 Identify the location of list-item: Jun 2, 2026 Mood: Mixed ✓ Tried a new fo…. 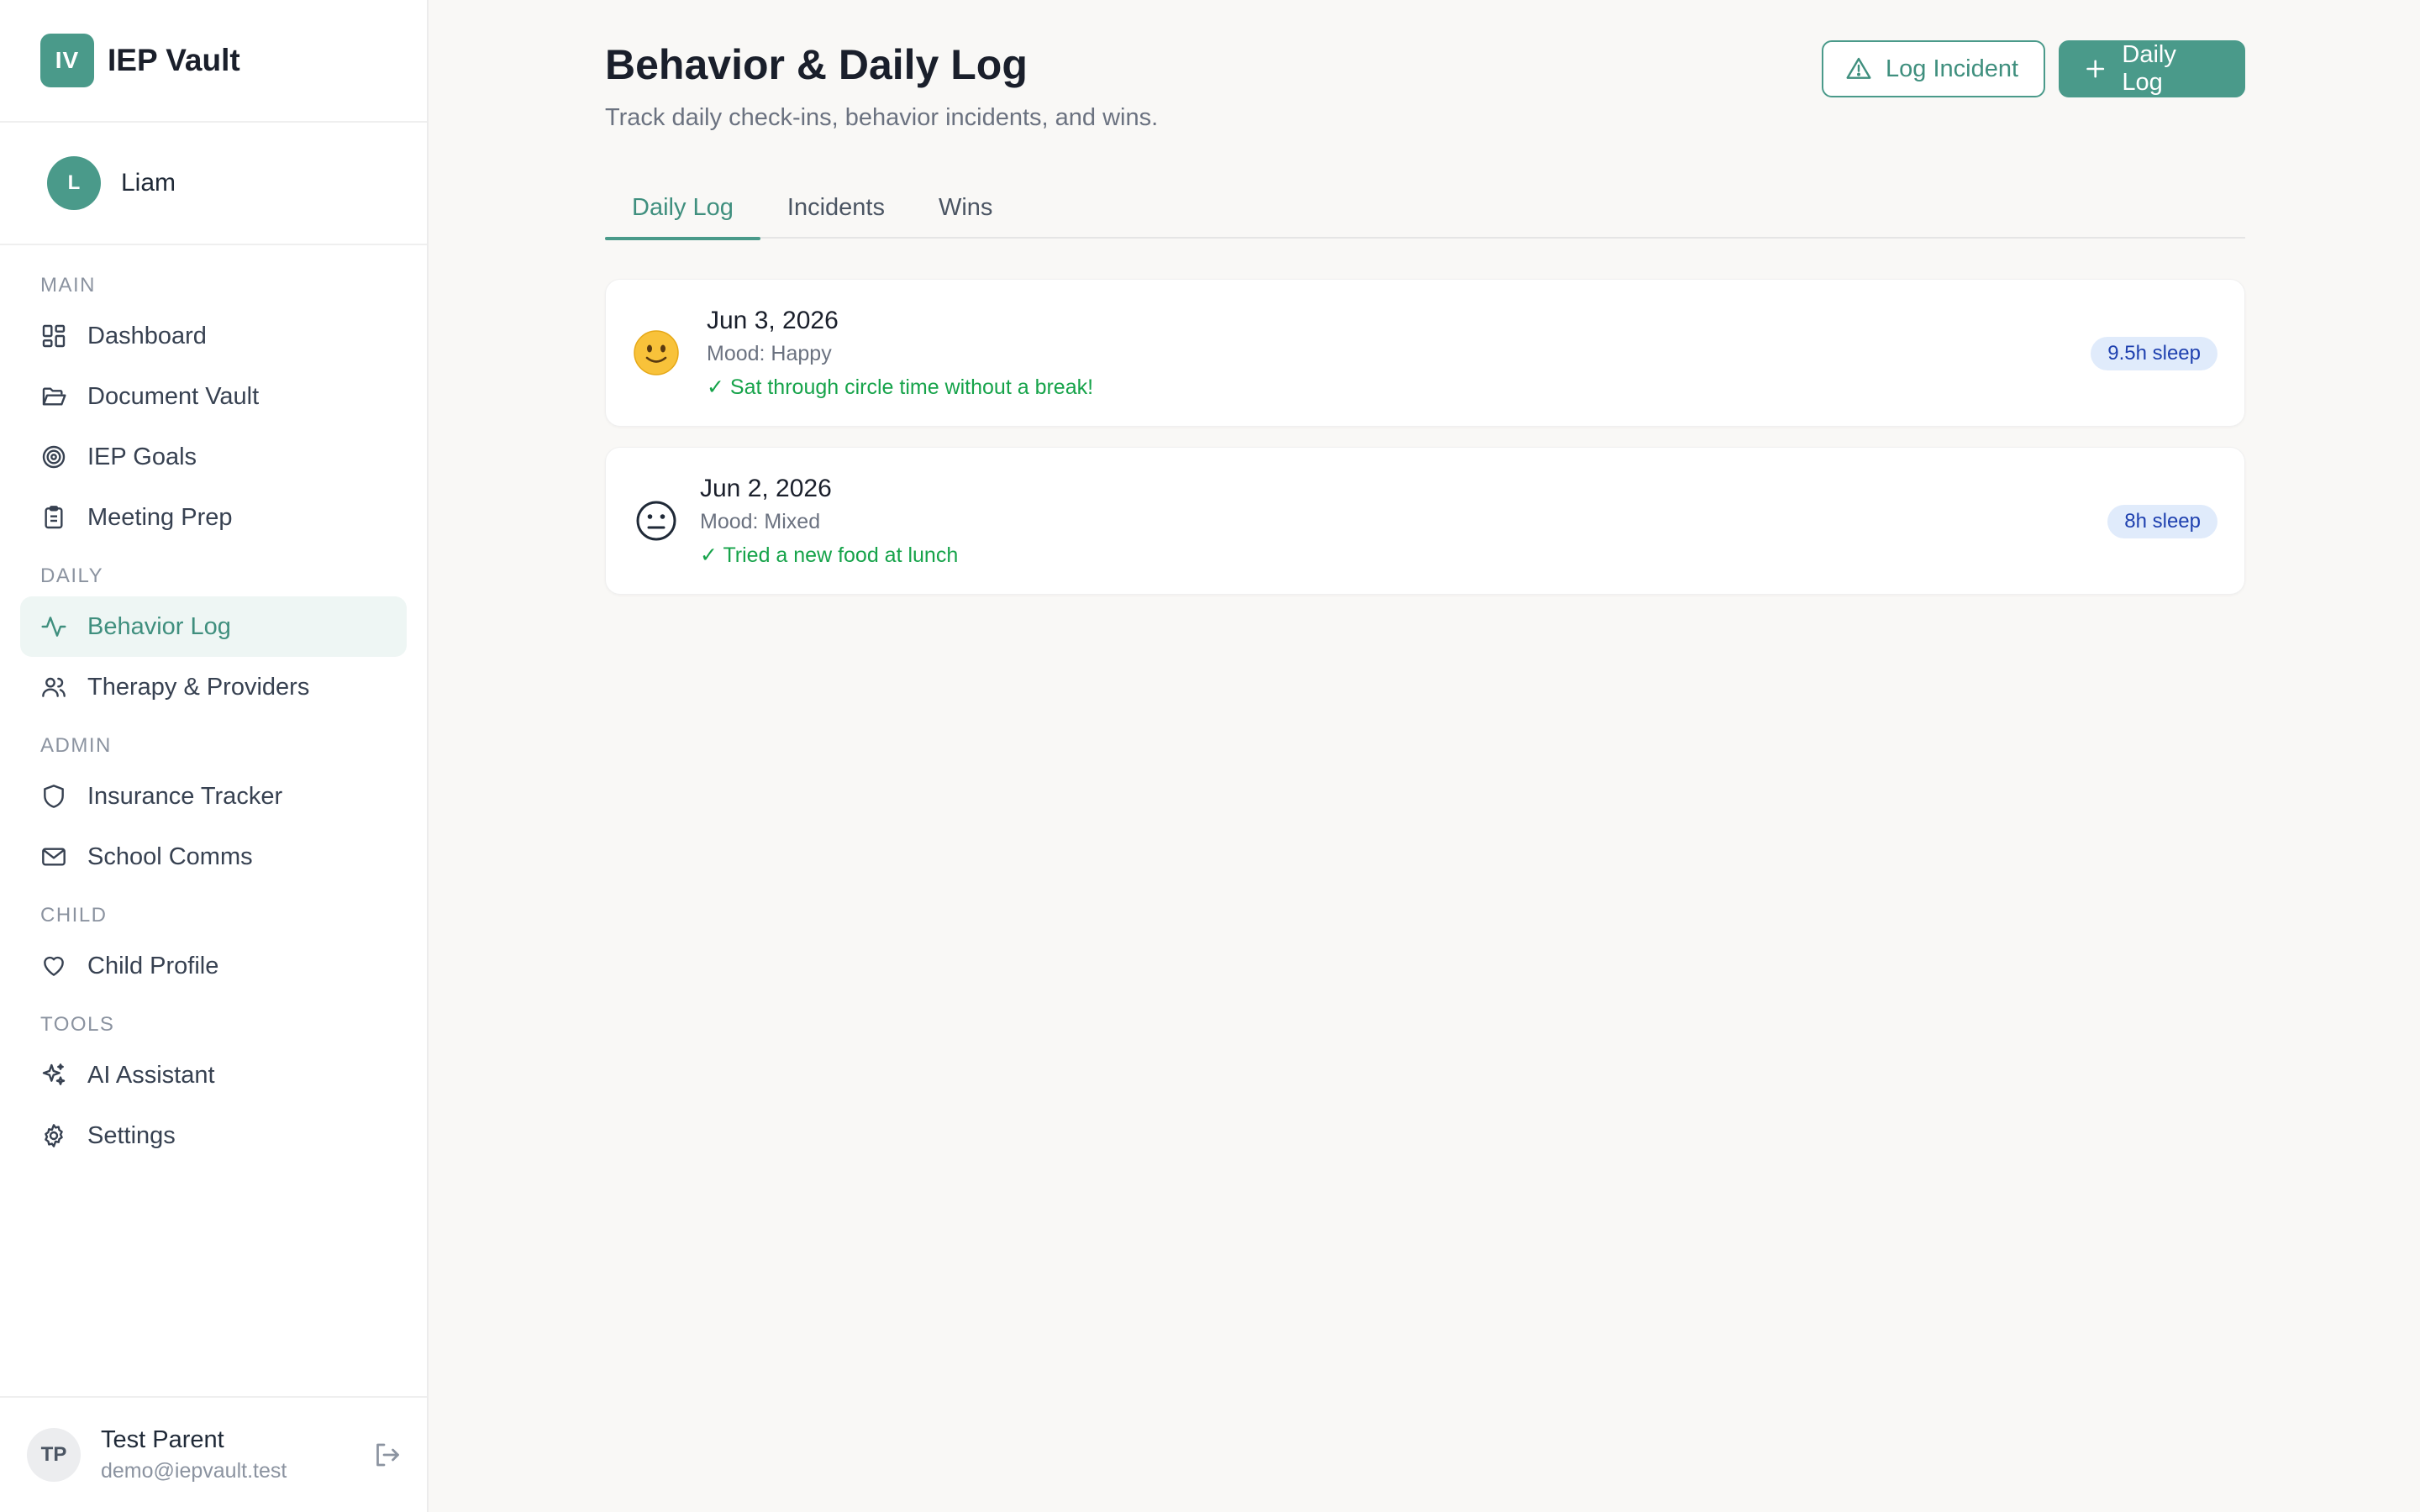
(1425, 521).